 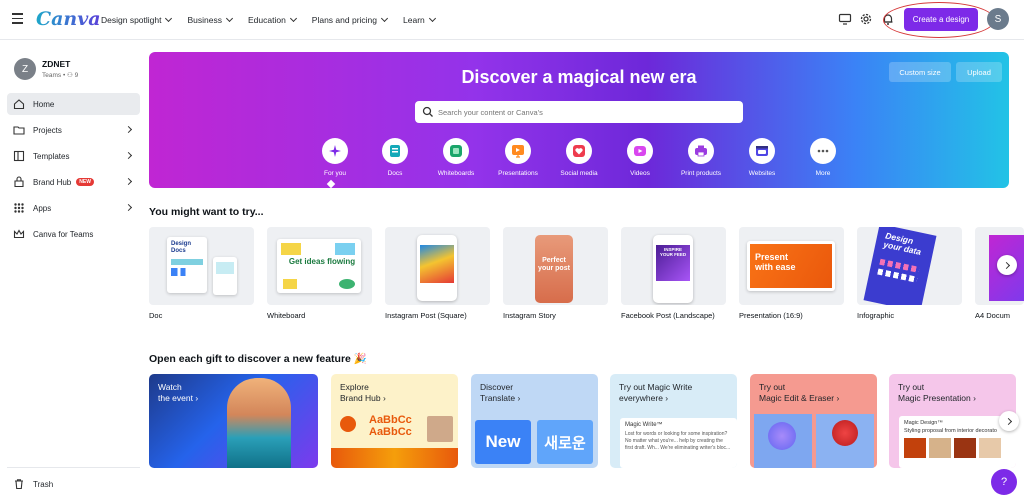 What do you see at coordinates (155, 315) in the screenshot?
I see `template-label-doc: Doc` at bounding box center [155, 315].